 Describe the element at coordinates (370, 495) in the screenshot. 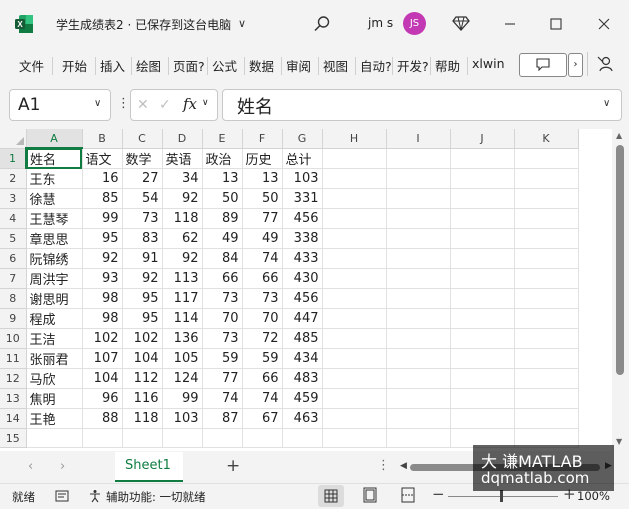

I see `page-layout-view-icon` at that location.